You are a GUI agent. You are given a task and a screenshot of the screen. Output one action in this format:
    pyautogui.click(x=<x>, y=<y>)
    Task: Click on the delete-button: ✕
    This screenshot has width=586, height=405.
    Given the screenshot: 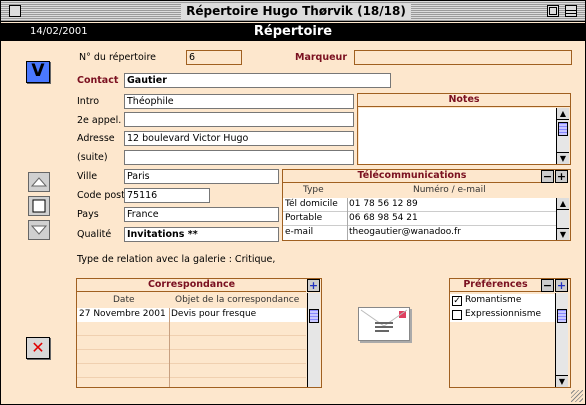 What is the action you would take?
    pyautogui.click(x=38, y=348)
    